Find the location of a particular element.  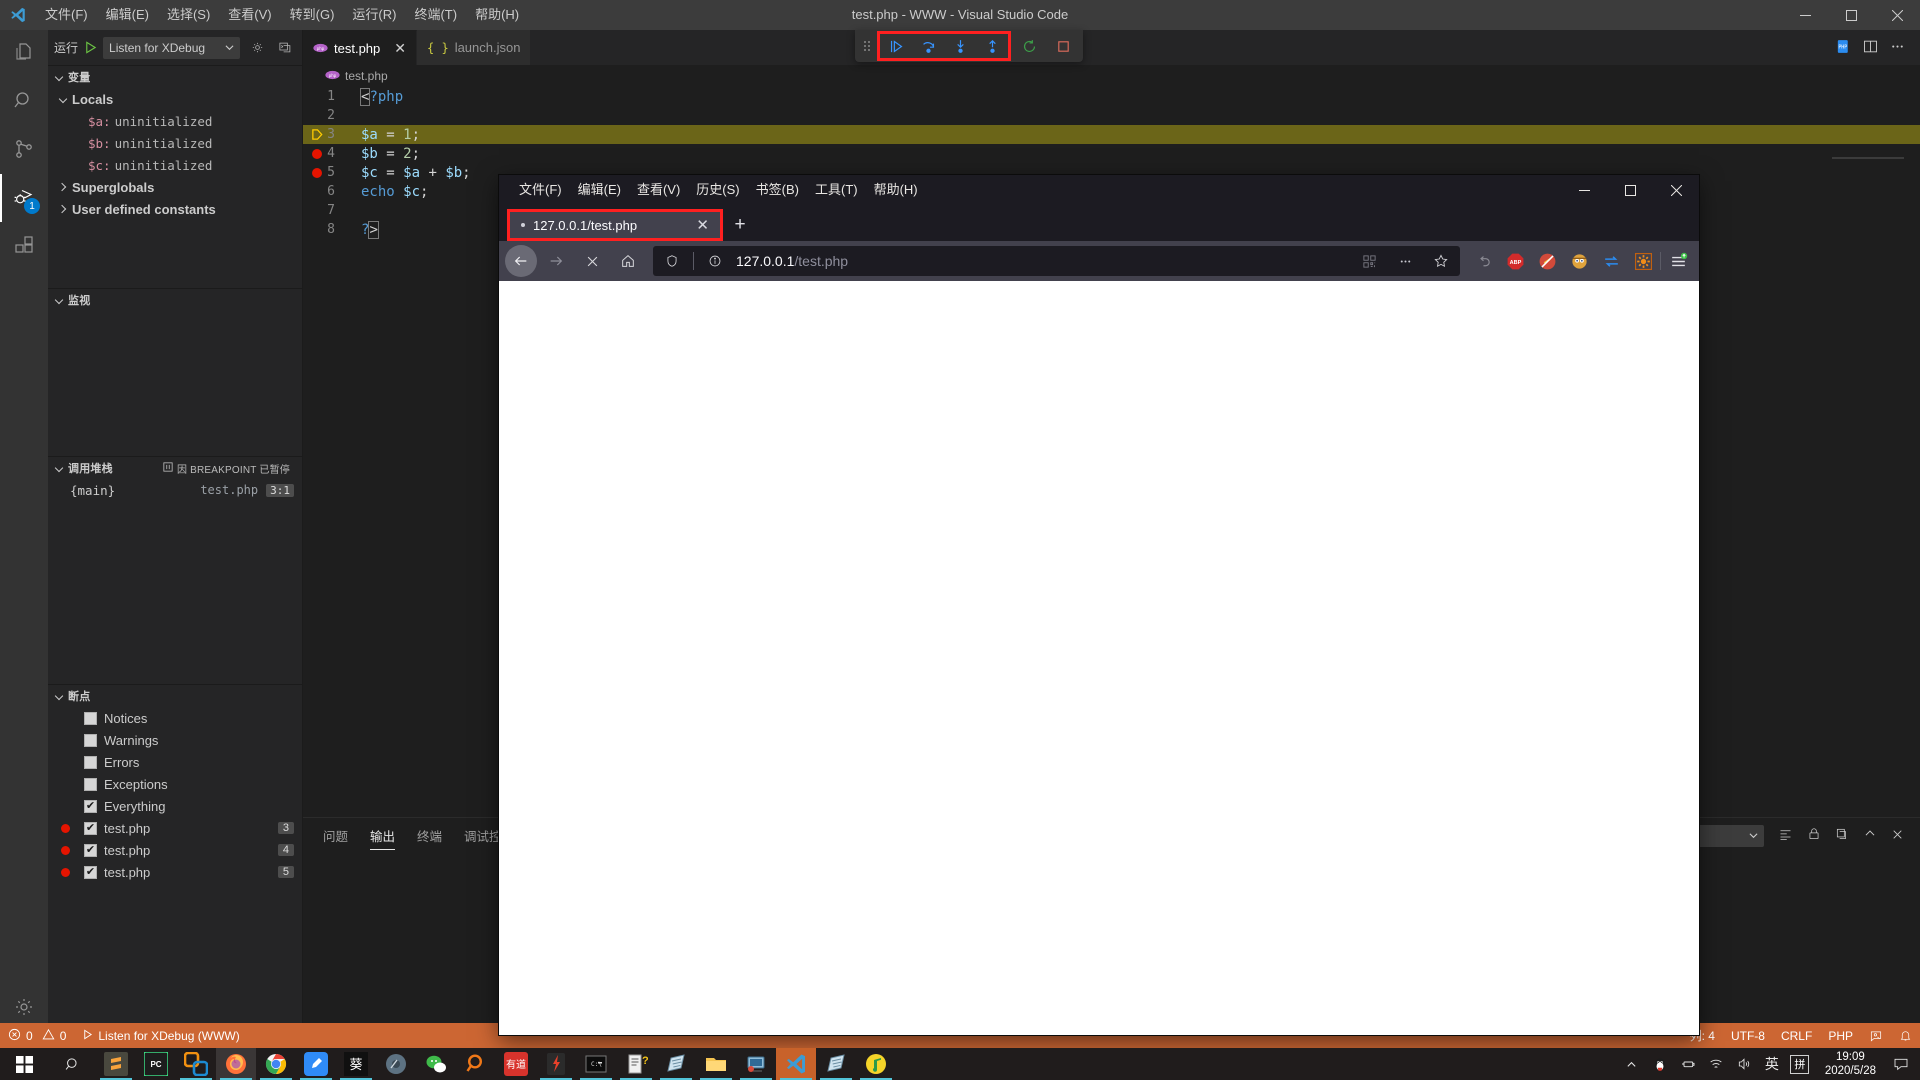

taskbar-app-visual-studio-code is located at coordinates (796, 1064).